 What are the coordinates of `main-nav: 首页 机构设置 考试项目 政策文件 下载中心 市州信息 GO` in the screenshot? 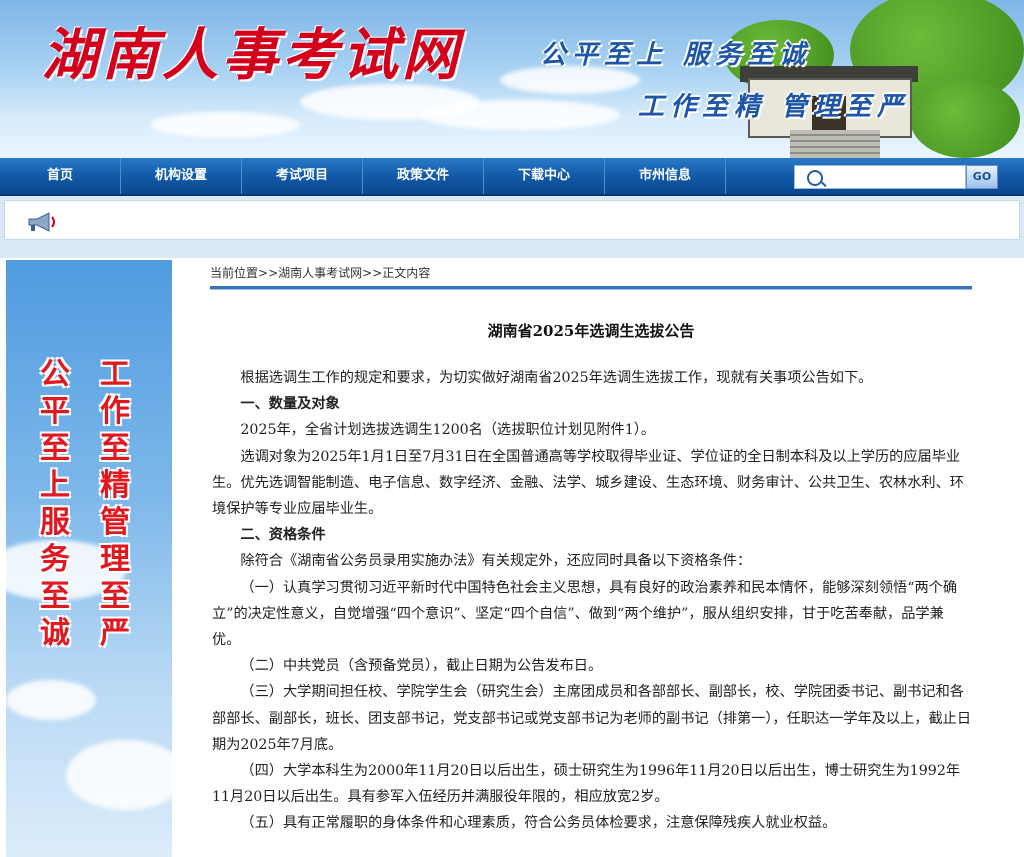 It's located at (512, 177).